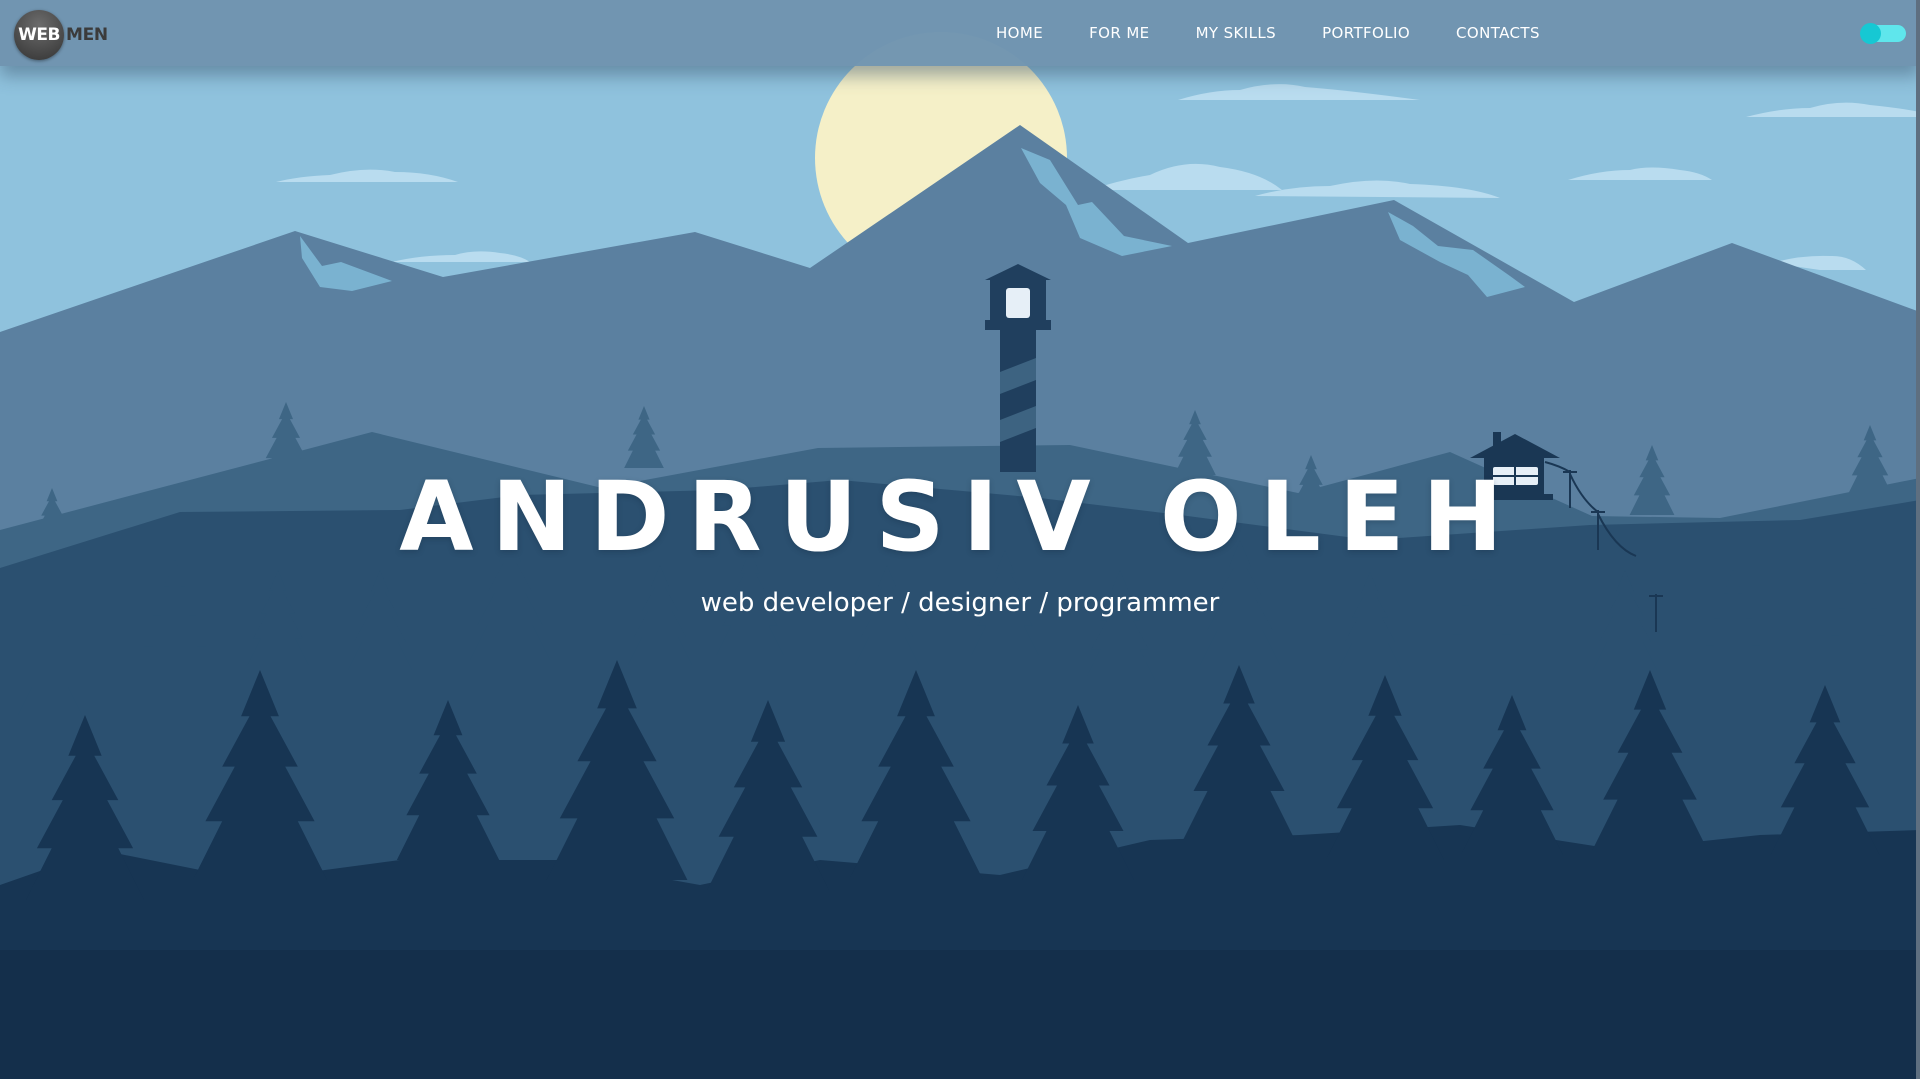 Image resolution: width=1920 pixels, height=1079 pixels. What do you see at coordinates (960, 603) in the screenshot?
I see `hero-subtitle: web developer / designer / programmer` at bounding box center [960, 603].